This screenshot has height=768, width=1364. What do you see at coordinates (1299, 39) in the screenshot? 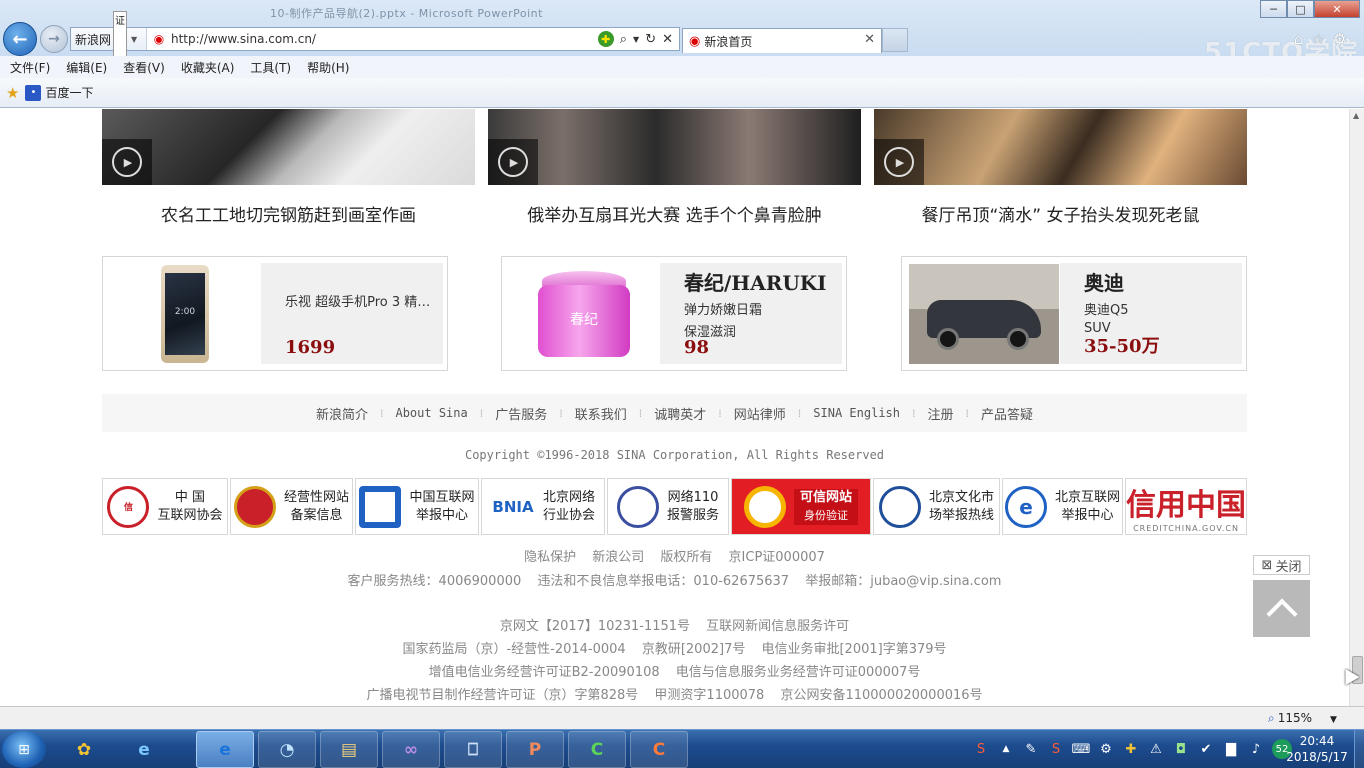
I see `home-icon: ⌂` at bounding box center [1299, 39].